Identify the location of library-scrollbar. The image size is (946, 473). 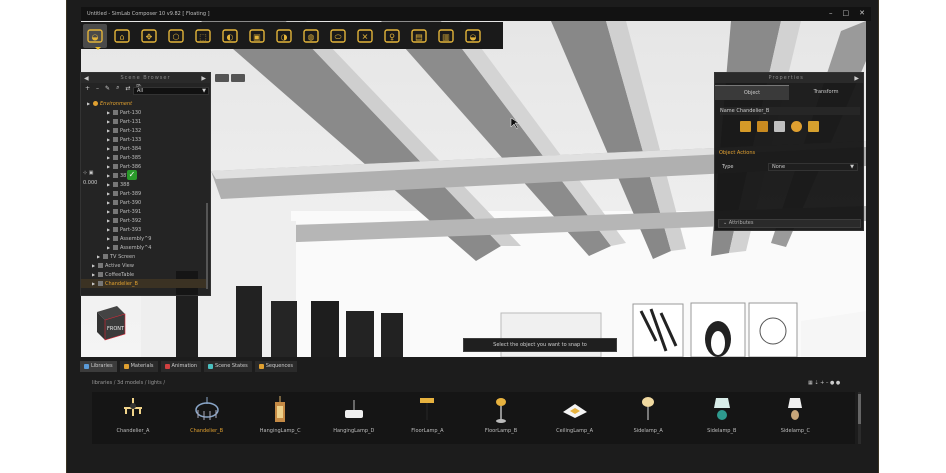
(859, 418).